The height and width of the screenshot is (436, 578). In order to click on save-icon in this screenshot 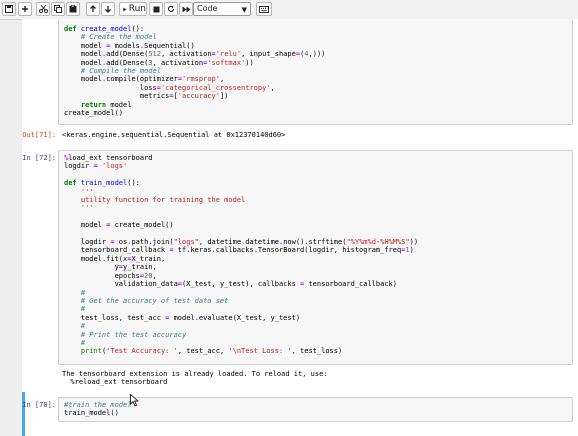, I will do `click(9, 9)`.